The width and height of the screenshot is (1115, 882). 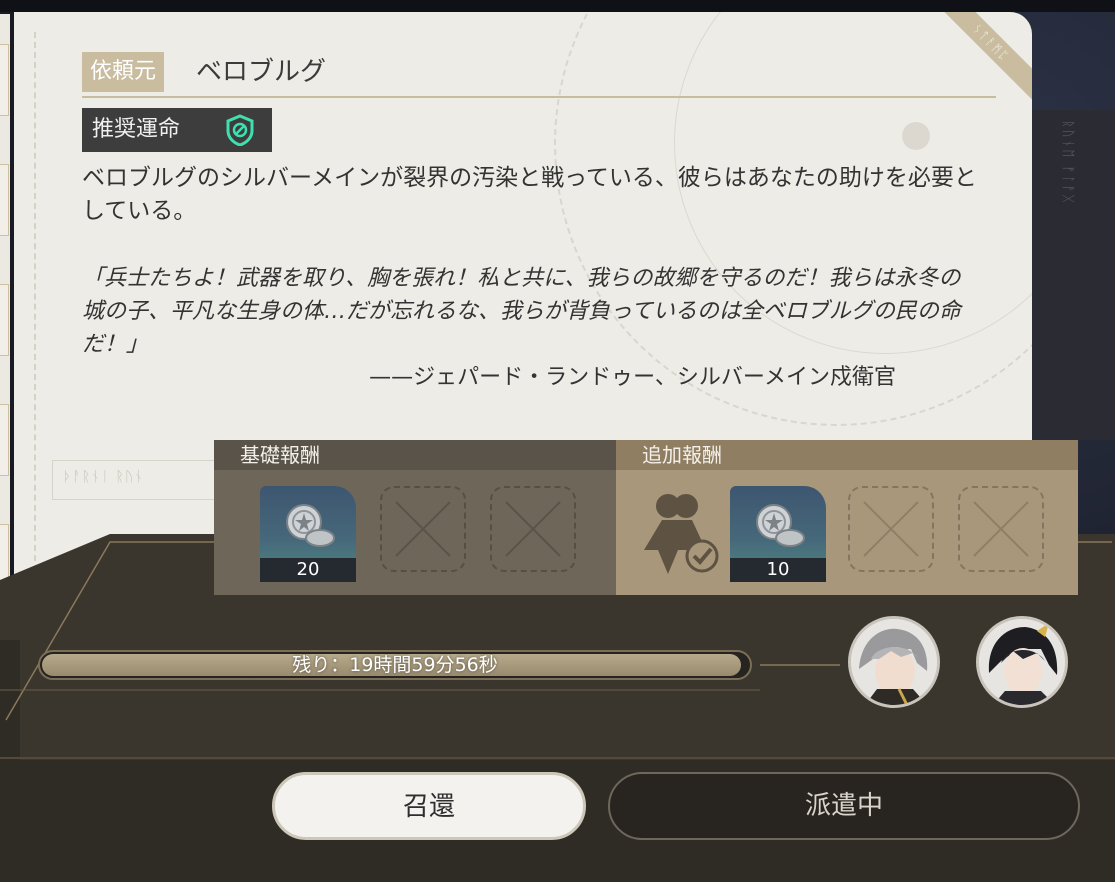 What do you see at coordinates (415, 455) in the screenshot?
I see `base-reward-label: 基礎報酬` at bounding box center [415, 455].